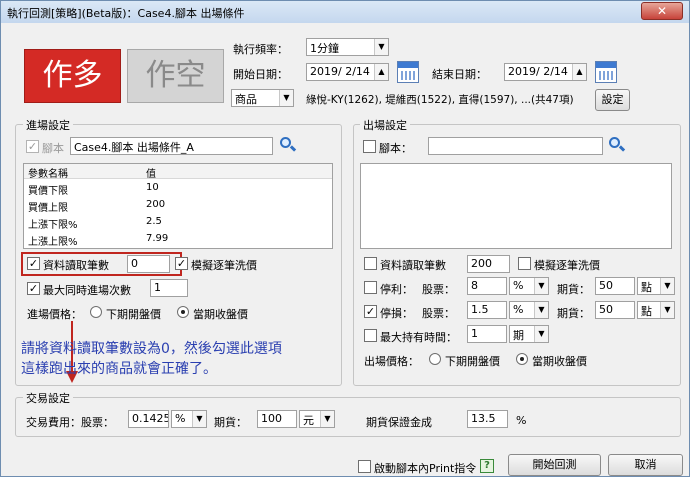  I want to click on table-header: 參數名稱 值, so click(178, 172).